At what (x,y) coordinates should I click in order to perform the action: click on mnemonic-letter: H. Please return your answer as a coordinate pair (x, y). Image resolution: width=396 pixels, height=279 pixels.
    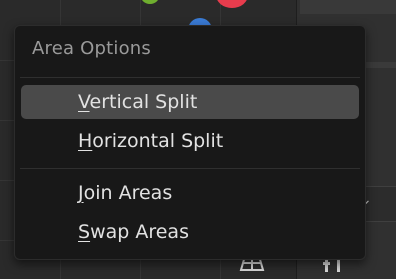
    Looking at the image, I should click on (85, 141).